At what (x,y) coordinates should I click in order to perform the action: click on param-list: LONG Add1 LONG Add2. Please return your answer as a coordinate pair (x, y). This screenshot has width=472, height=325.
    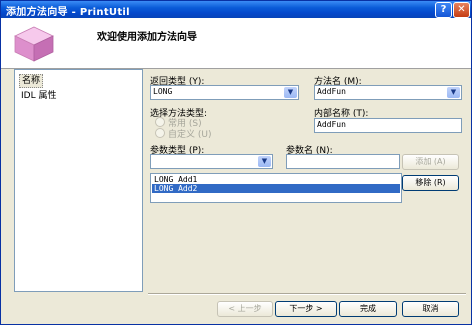
    Looking at the image, I should click on (276, 188).